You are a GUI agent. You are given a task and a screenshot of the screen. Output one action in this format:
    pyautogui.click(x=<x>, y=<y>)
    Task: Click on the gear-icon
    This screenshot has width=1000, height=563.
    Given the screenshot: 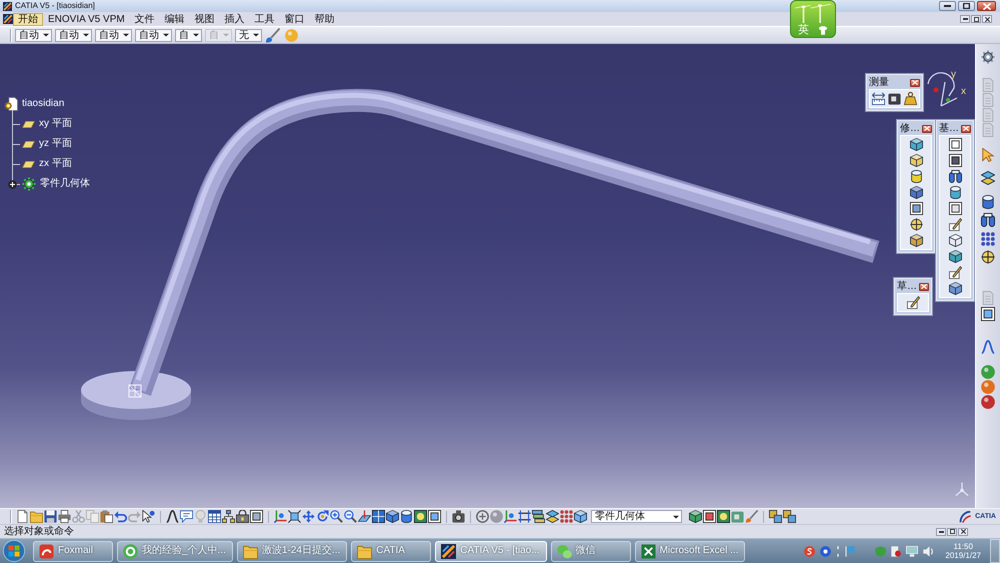 What is the action you would take?
    pyautogui.click(x=988, y=57)
    